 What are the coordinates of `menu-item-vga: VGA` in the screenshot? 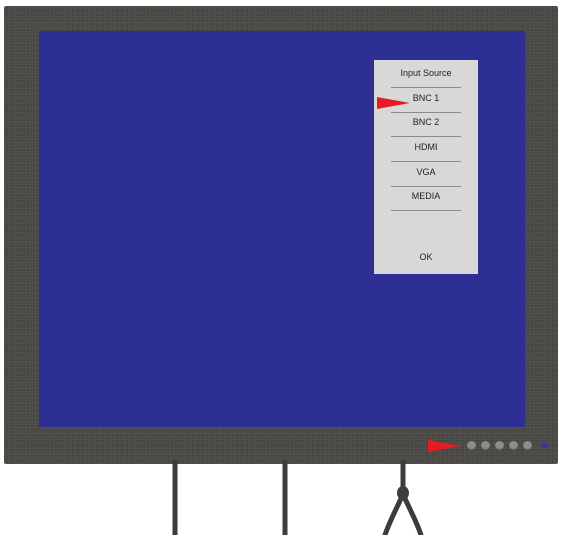 It's located at (426, 172).